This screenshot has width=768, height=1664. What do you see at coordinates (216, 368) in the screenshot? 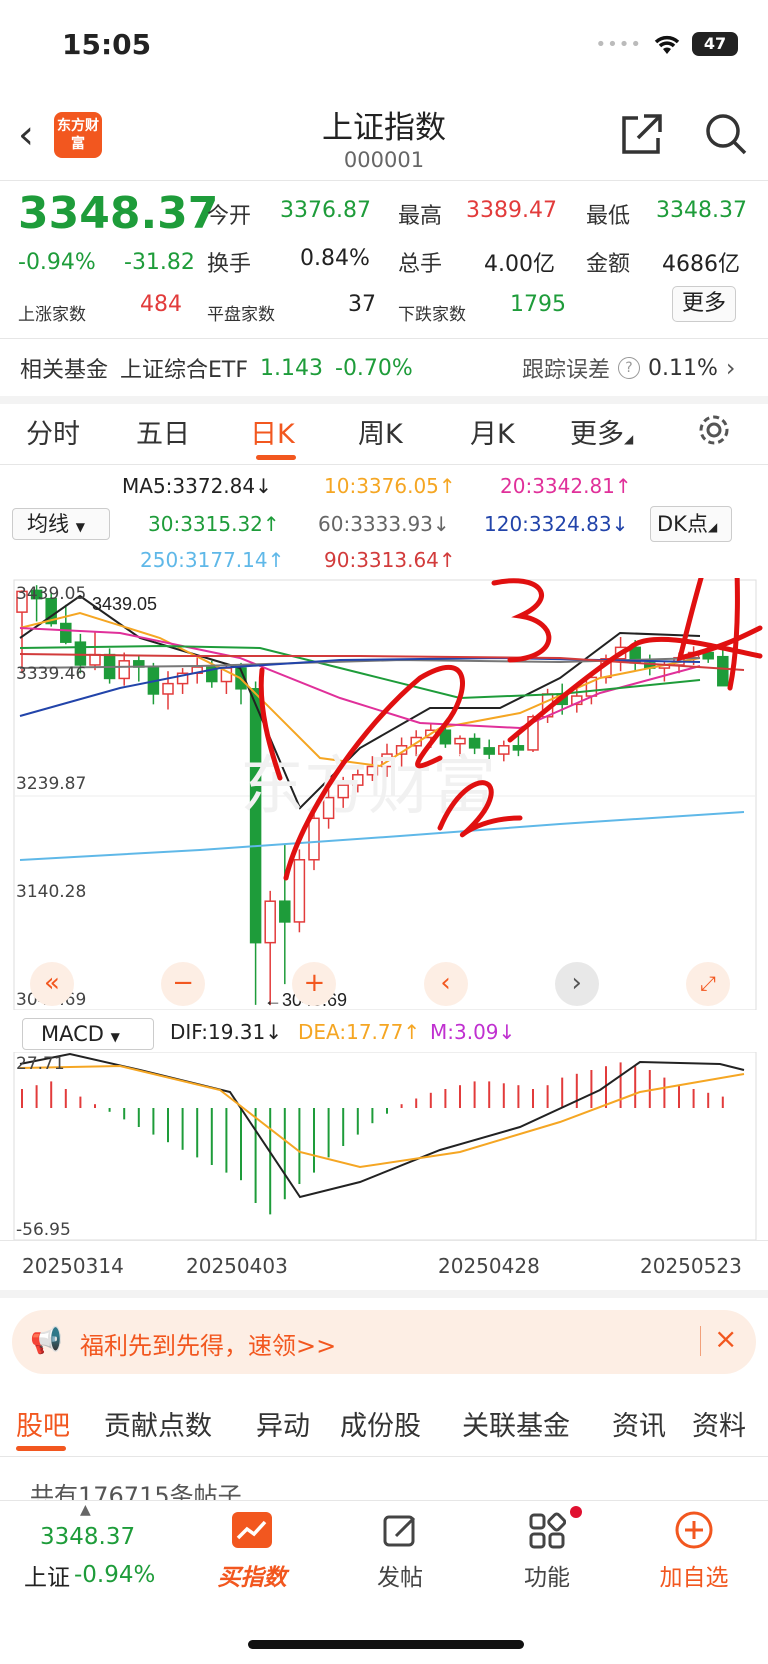
I see `related-fund-row: 相关基金 上证综合ETF 1.143 -0.70%` at bounding box center [216, 368].